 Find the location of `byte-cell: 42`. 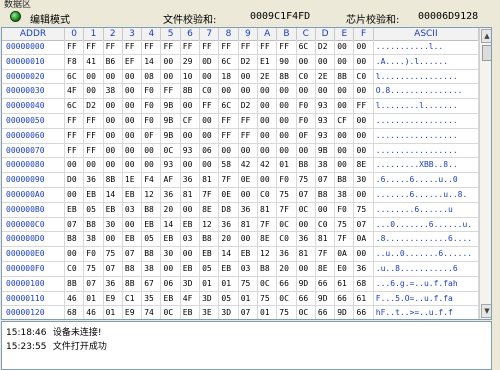

byte-cell: 42 is located at coordinates (248, 165).